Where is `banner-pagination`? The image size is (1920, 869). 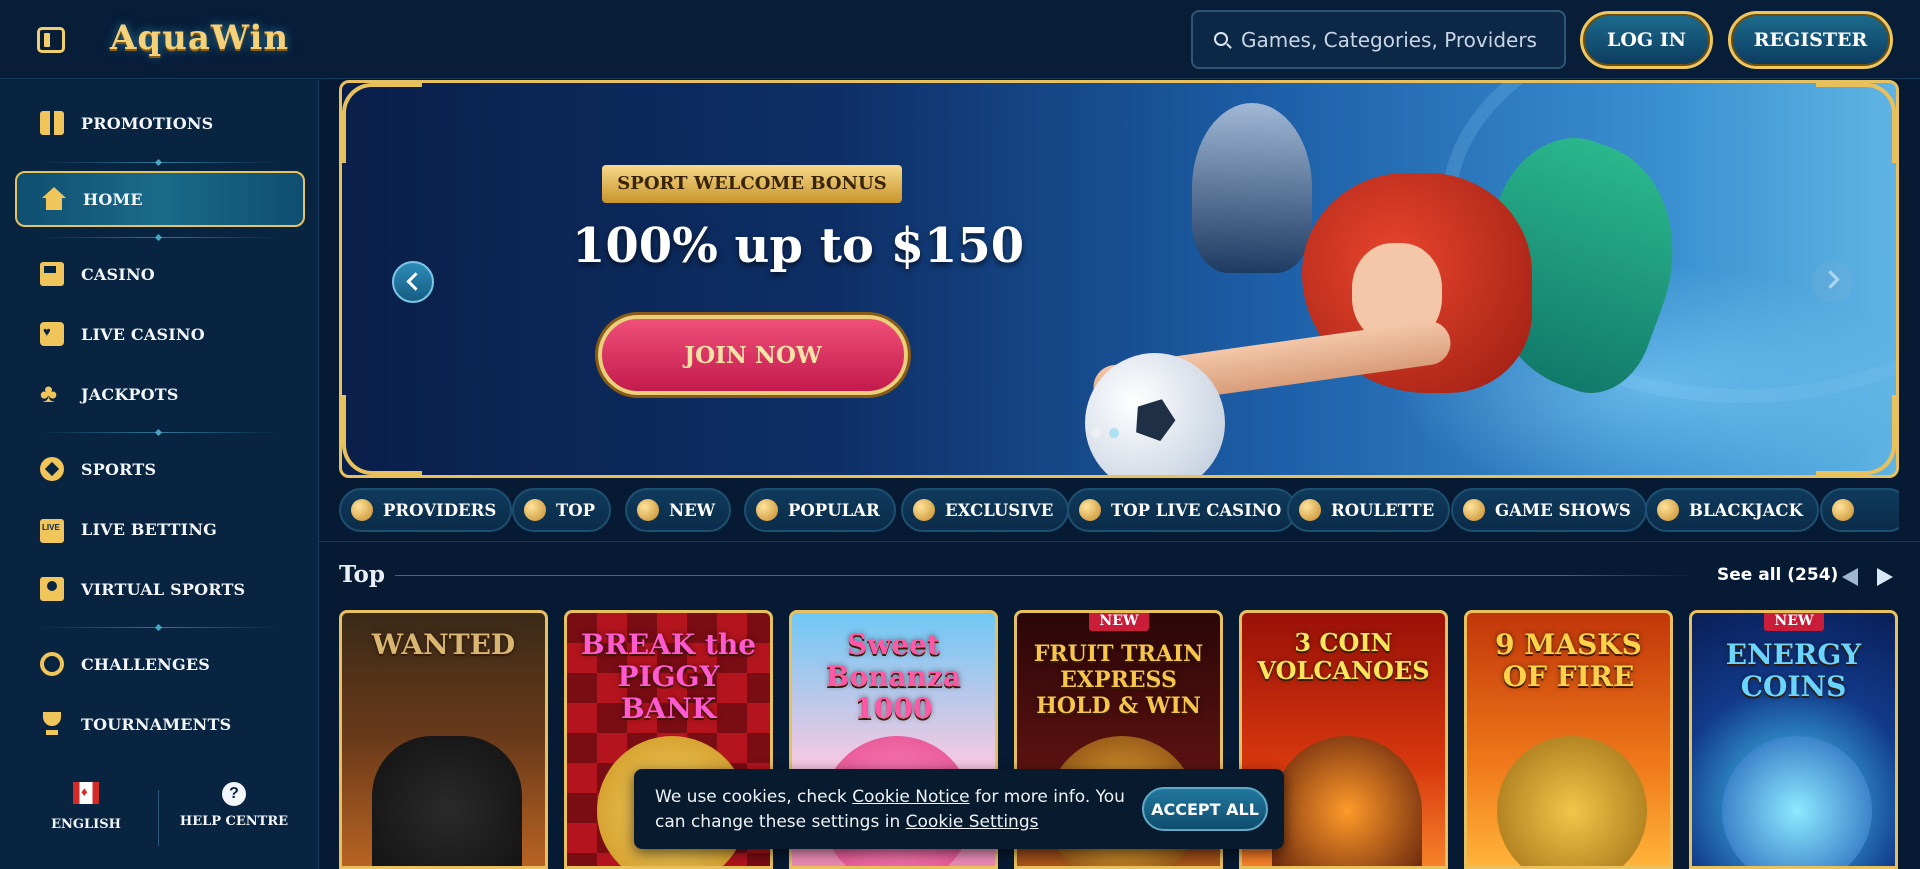
banner-pagination is located at coordinates (1105, 433).